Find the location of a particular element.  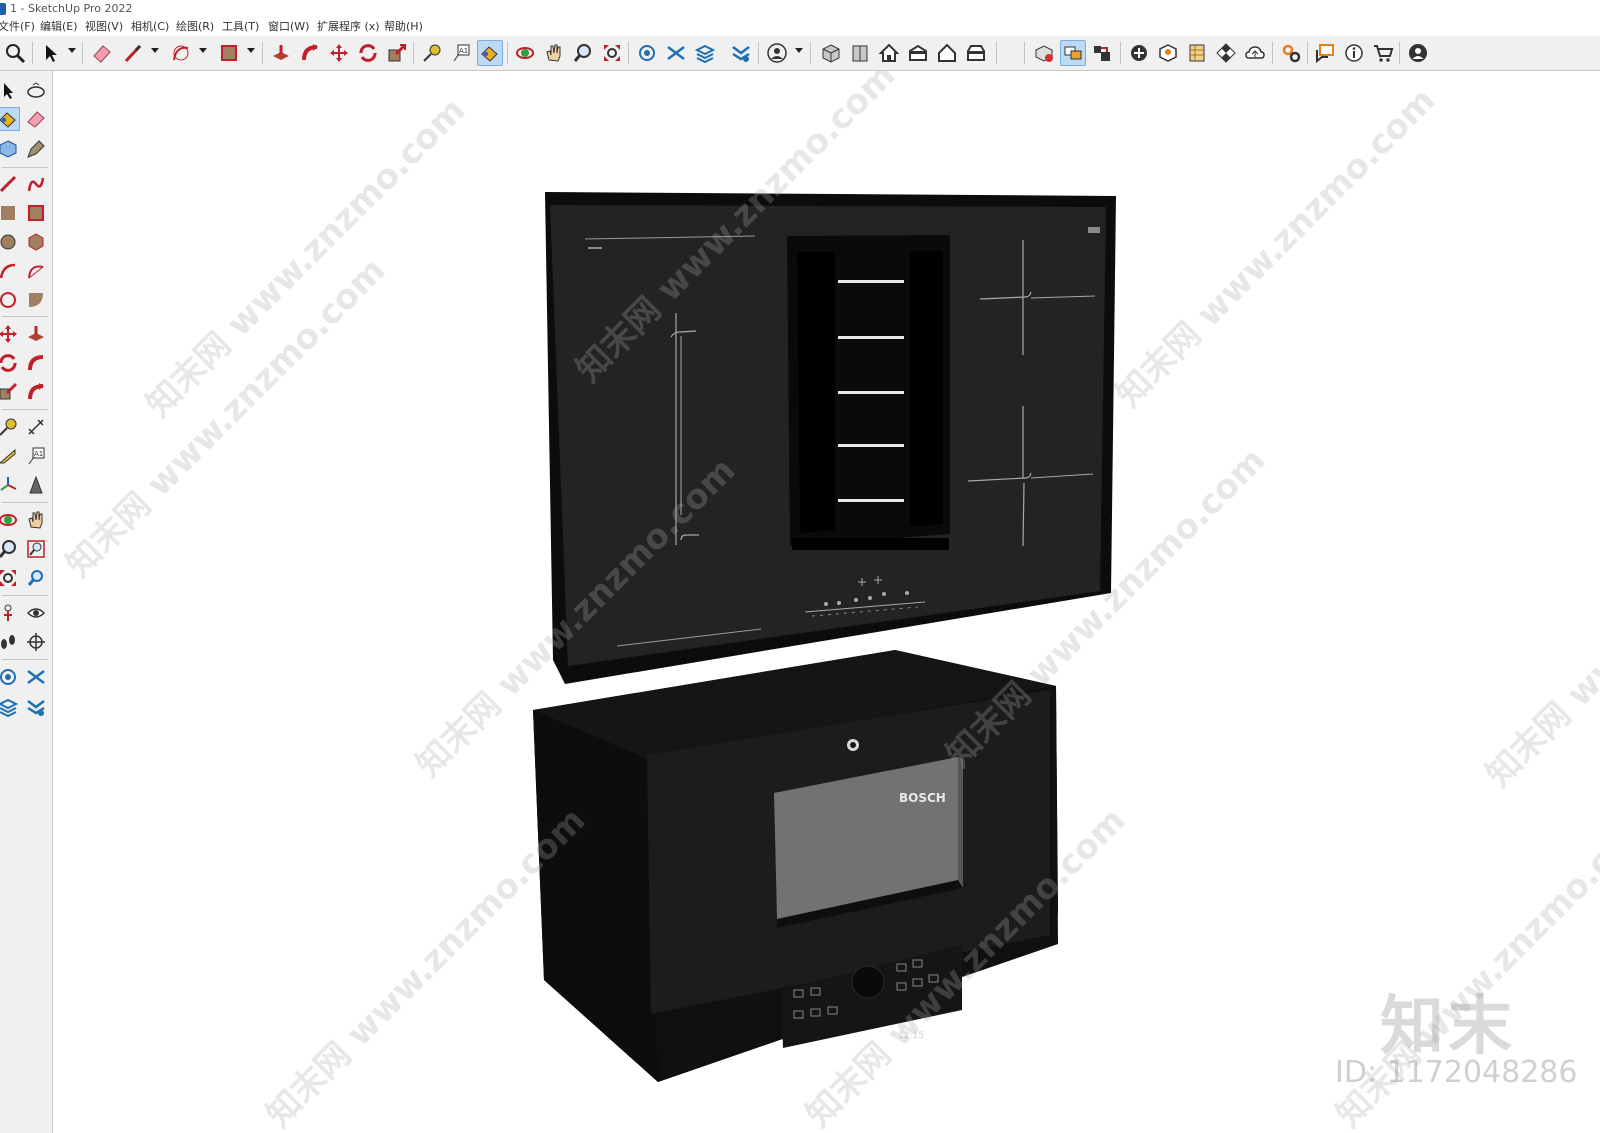

line-icon is located at coordinates (10, 184).